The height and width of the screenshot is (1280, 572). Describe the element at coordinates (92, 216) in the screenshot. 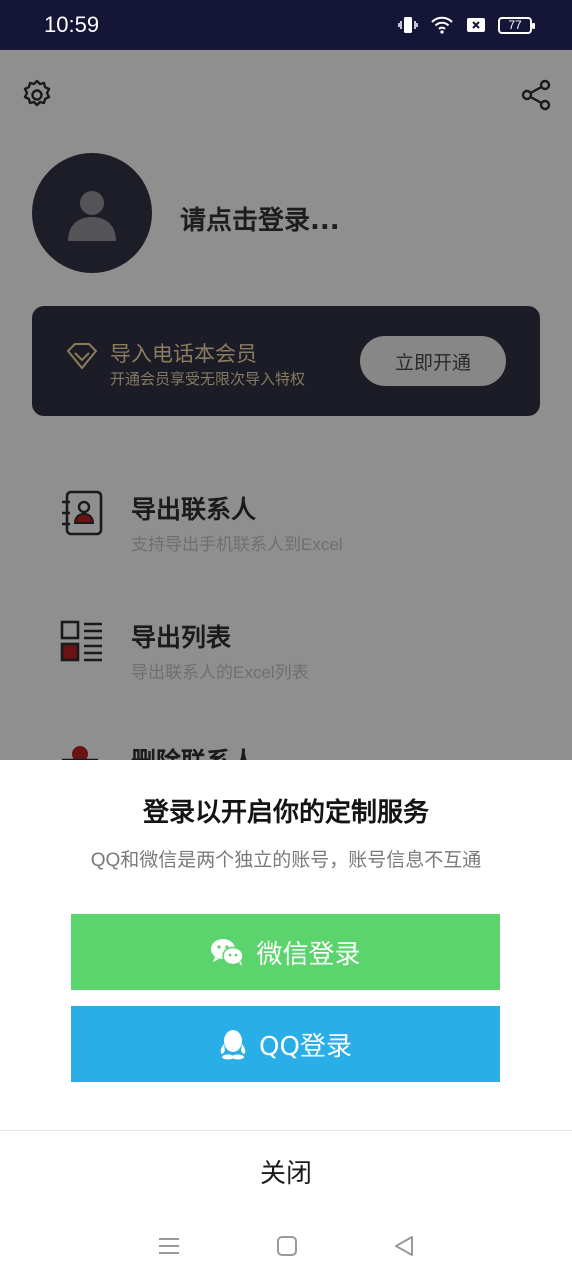

I see `default-user-icon` at that location.